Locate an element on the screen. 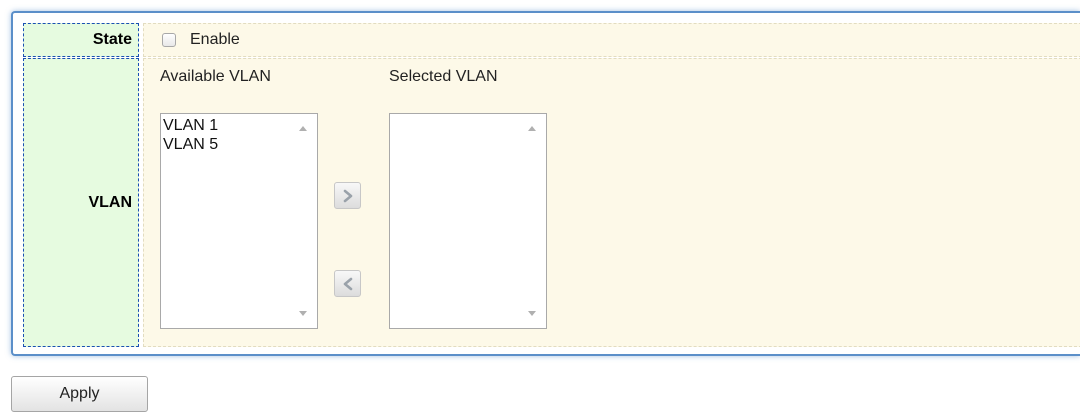 The width and height of the screenshot is (1080, 412). enable-checkbox is located at coordinates (169, 40).